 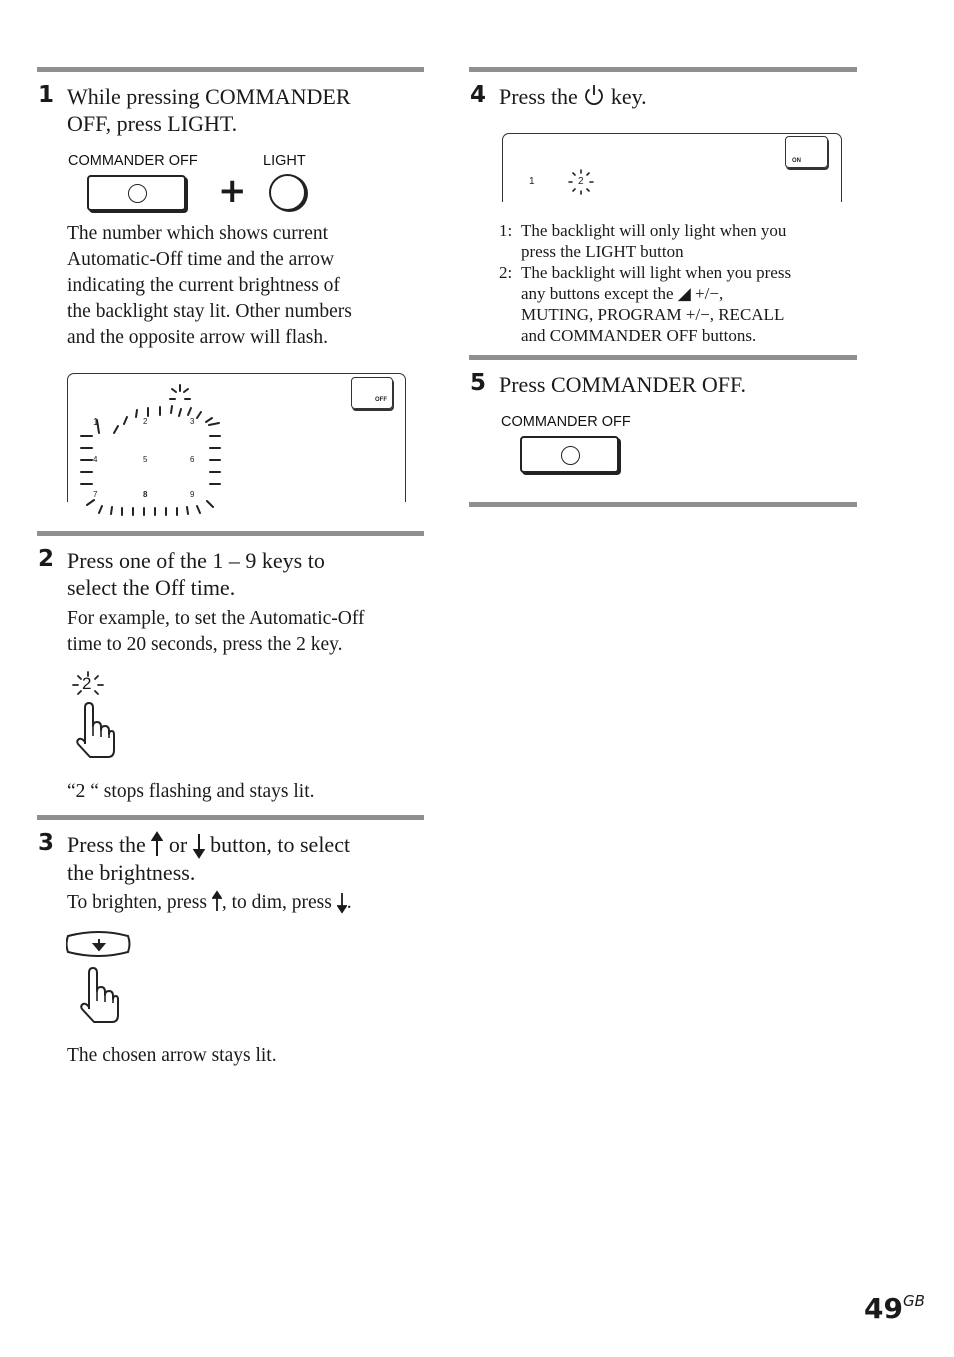 What do you see at coordinates (192, 494) in the screenshot?
I see `display-digit: 9` at bounding box center [192, 494].